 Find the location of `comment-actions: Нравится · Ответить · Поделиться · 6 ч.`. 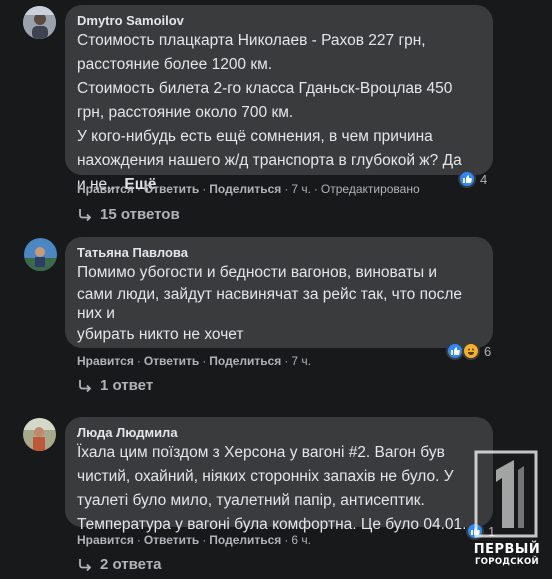

comment-actions: Нравится · Ответить · Поделиться · 6 ч. is located at coordinates (194, 540).